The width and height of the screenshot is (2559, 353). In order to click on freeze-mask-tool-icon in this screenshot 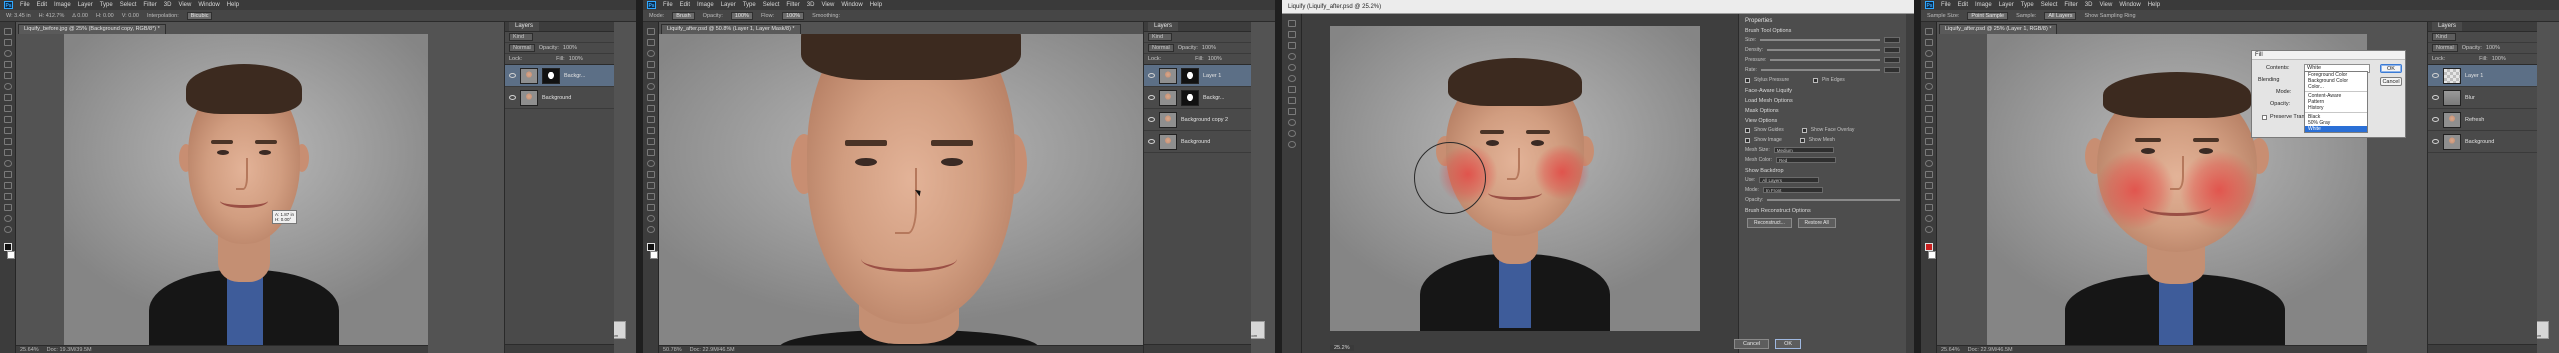, I will do `click(1291, 100)`.